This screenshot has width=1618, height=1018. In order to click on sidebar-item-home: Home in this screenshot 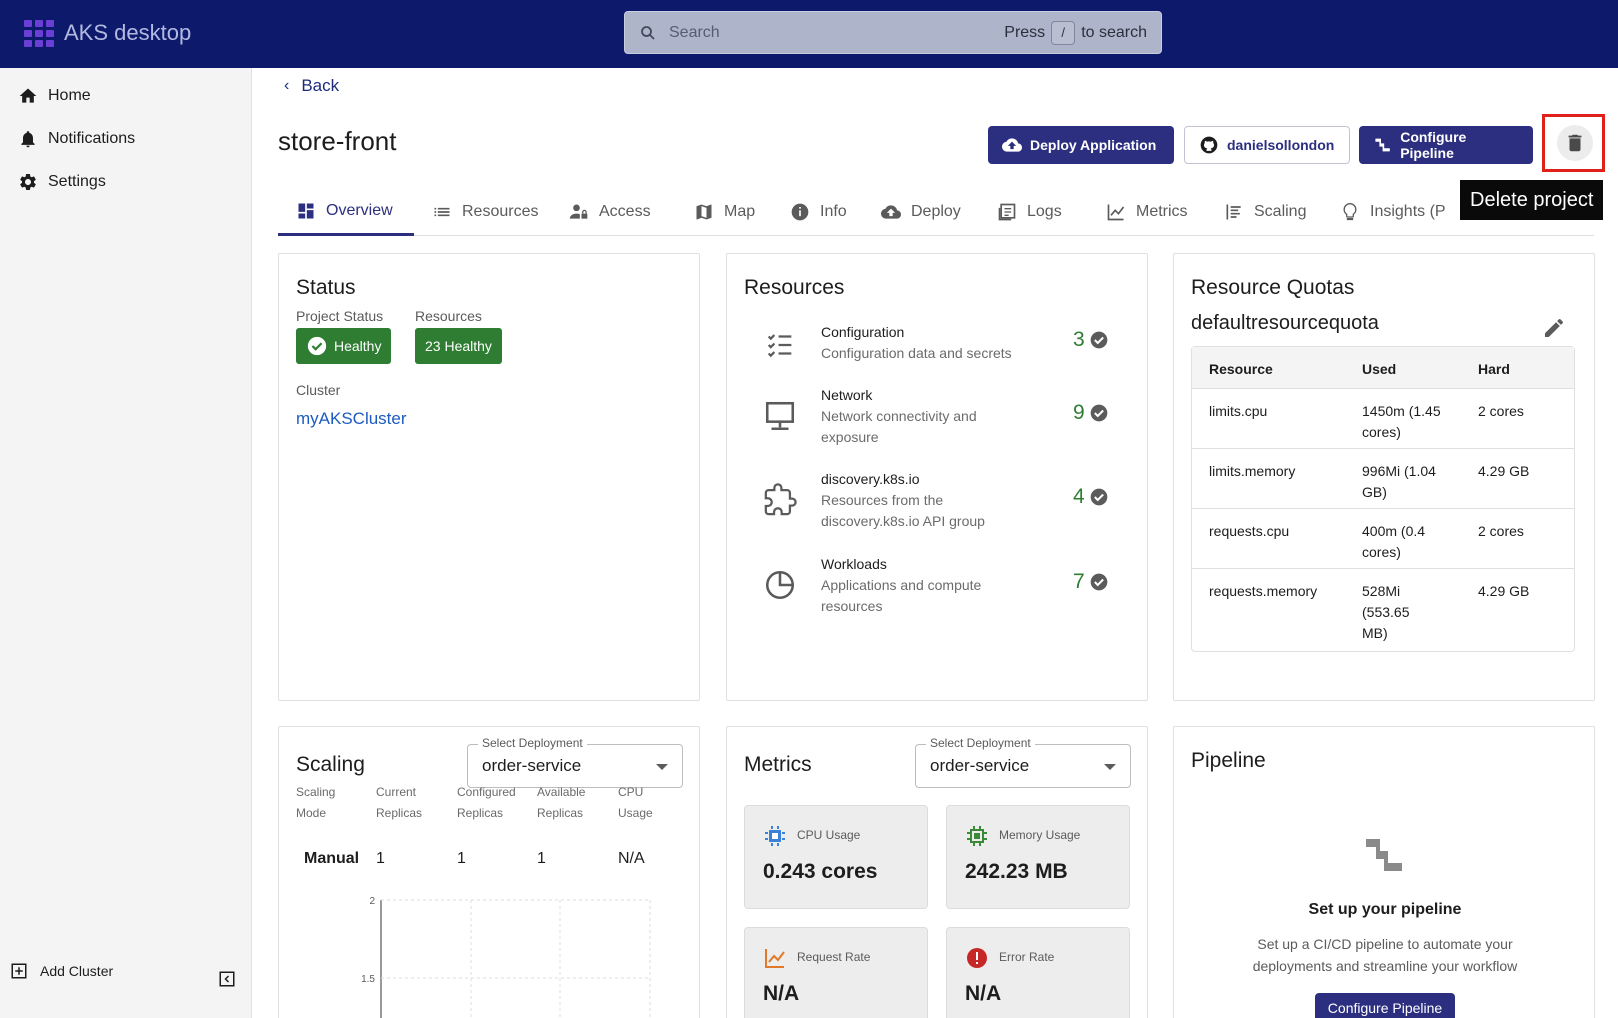, I will do `click(54, 96)`.